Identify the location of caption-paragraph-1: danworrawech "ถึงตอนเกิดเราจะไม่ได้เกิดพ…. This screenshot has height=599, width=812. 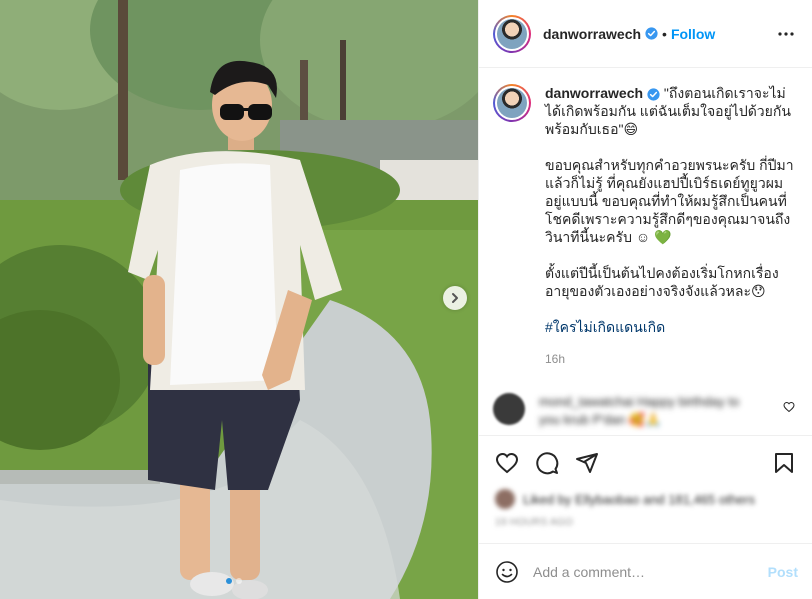
(671, 111).